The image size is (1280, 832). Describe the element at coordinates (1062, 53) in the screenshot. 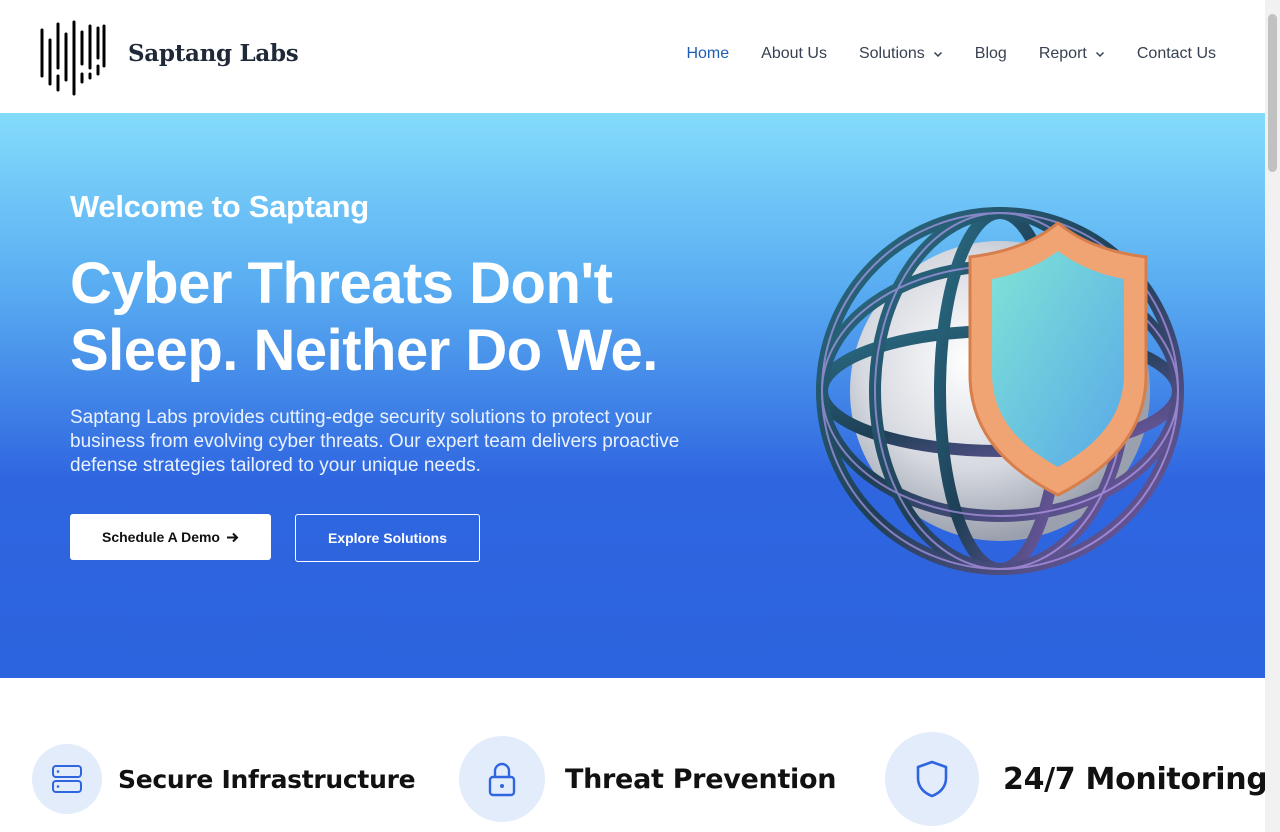

I see `nav-report-label: Report` at that location.